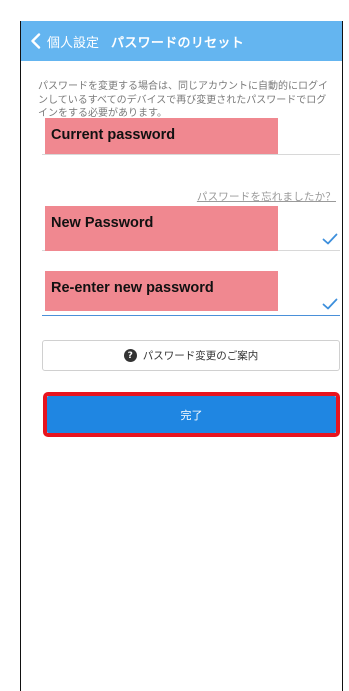 The height and width of the screenshot is (691, 349). What do you see at coordinates (266, 196) in the screenshot?
I see `forgot-password-link: パスワードを忘れましたか？` at bounding box center [266, 196].